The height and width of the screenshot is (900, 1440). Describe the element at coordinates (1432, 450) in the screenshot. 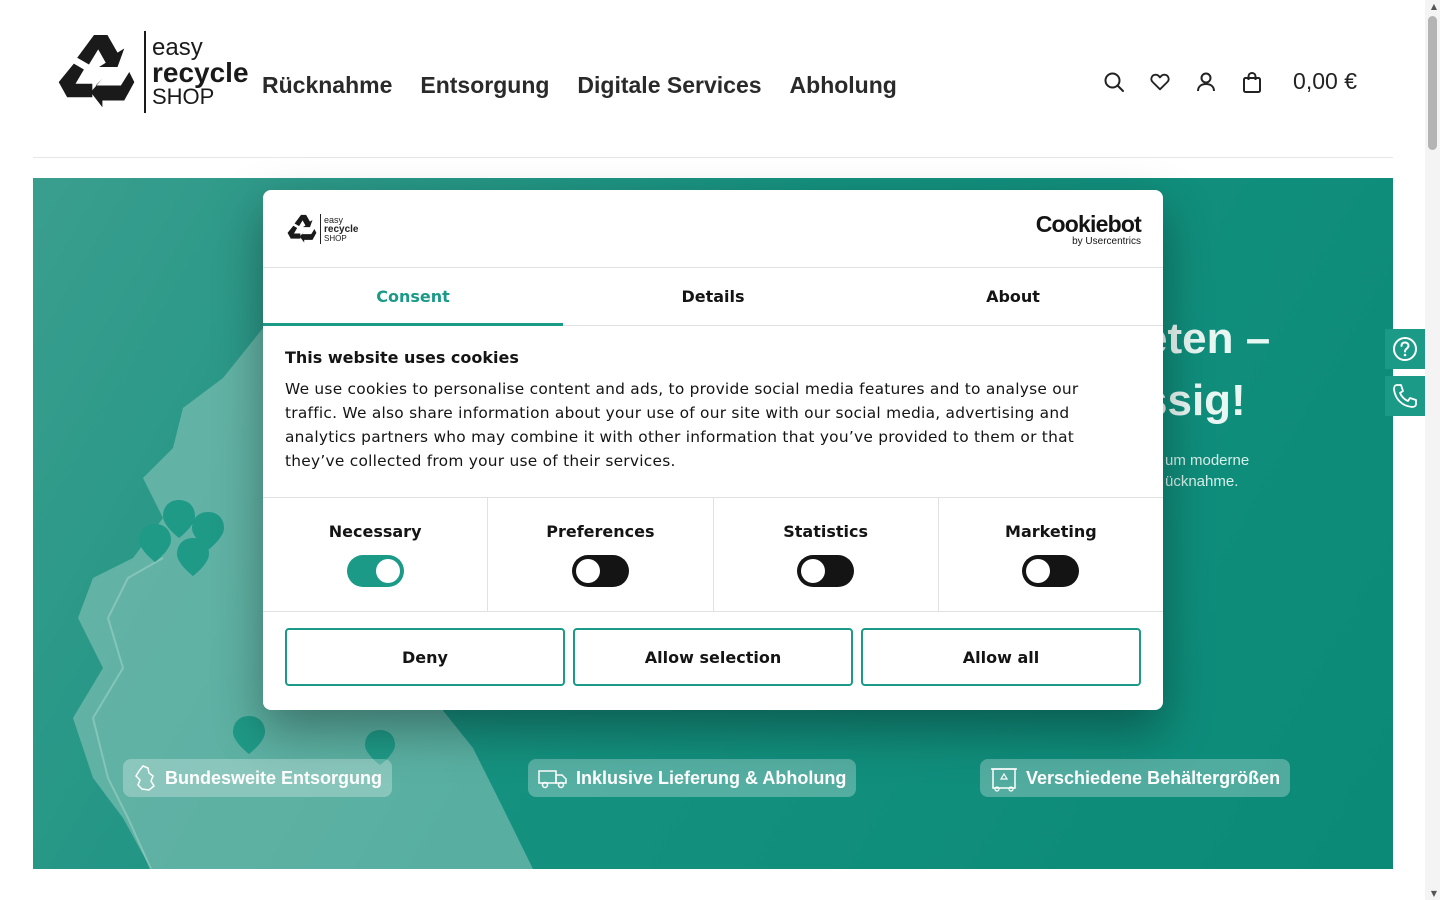

I see `page-scrollbar: ▲ ▼` at that location.